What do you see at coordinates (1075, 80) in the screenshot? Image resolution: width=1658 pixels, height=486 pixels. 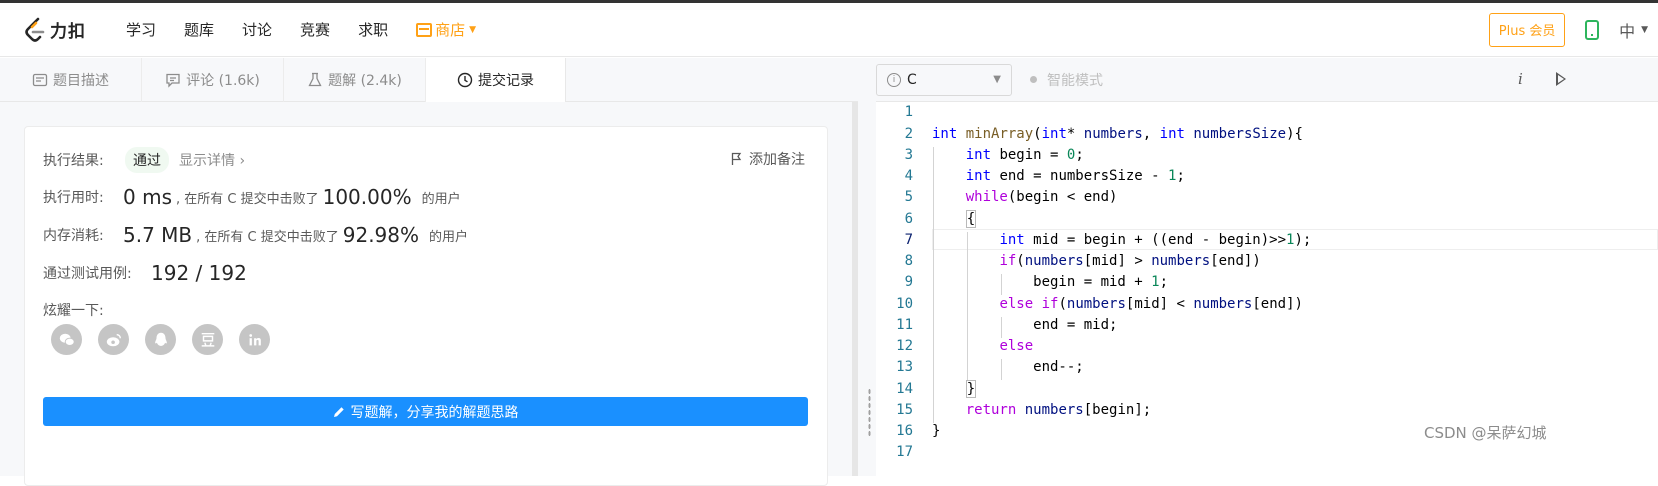 I see `smart-mode-label: 智能模式` at bounding box center [1075, 80].